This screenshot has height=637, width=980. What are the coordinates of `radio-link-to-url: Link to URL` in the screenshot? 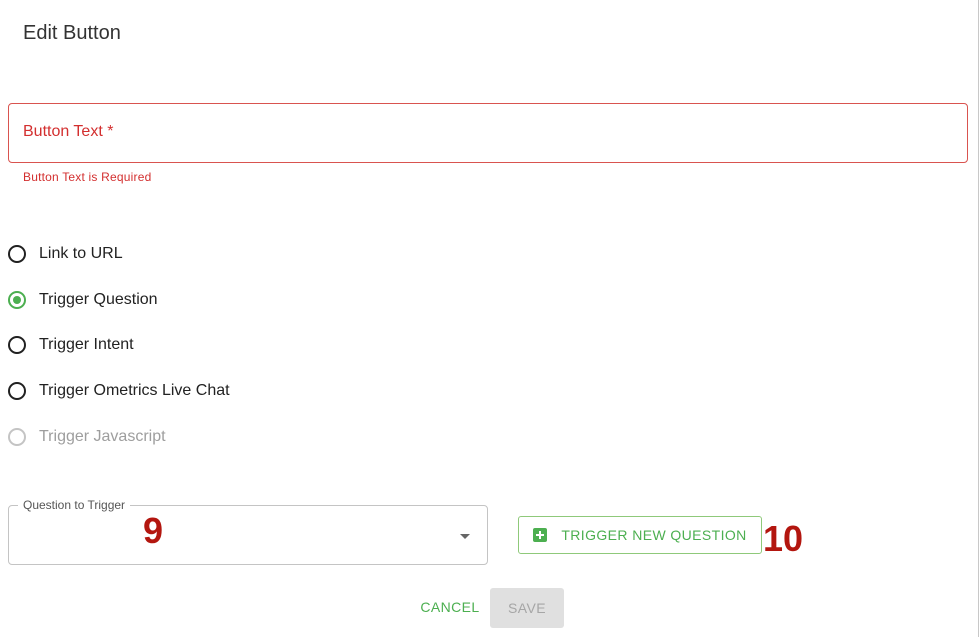 It's located at (65, 254).